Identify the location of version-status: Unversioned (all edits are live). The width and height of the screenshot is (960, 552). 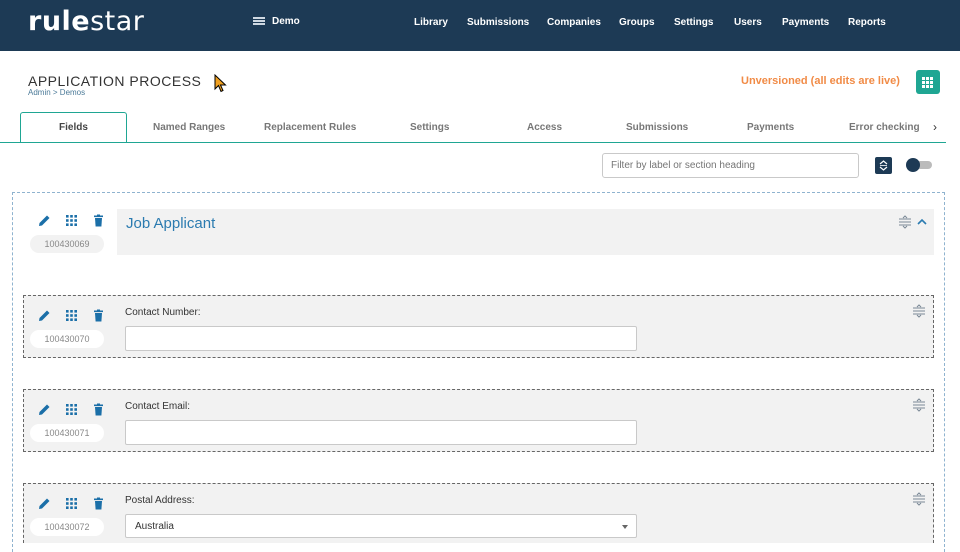
(820, 81).